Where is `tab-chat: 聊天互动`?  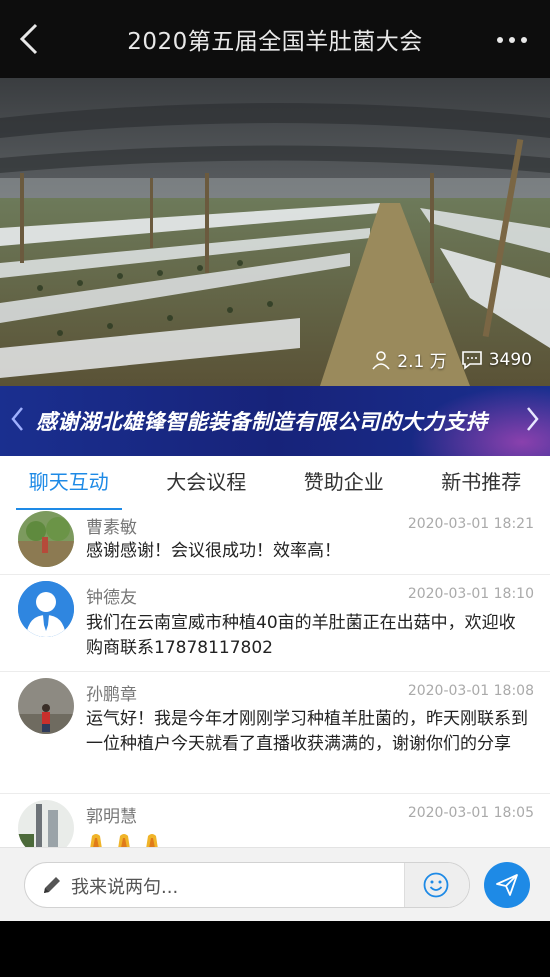 tab-chat: 聊天互动 is located at coordinates (69, 483).